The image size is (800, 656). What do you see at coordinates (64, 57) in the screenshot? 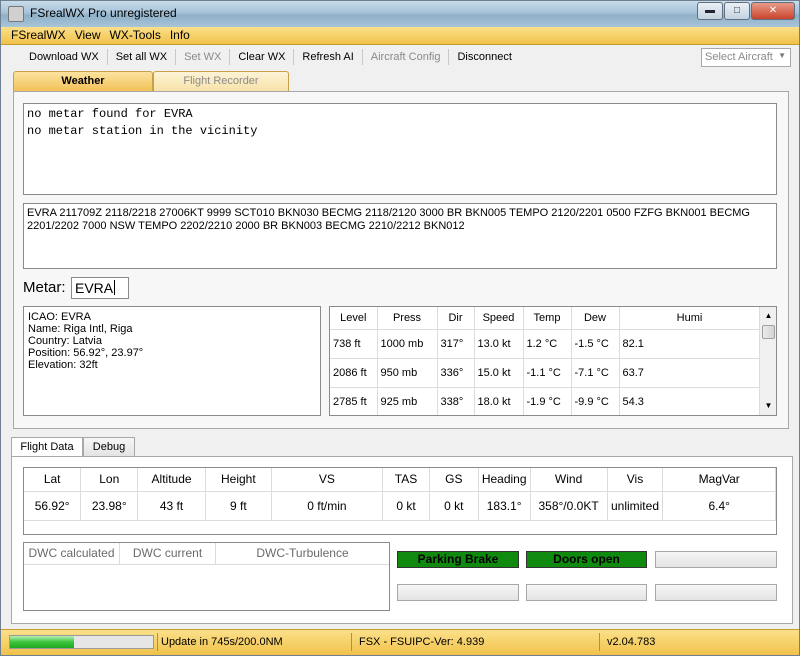
I see `download-wx-button: Download WX` at bounding box center [64, 57].